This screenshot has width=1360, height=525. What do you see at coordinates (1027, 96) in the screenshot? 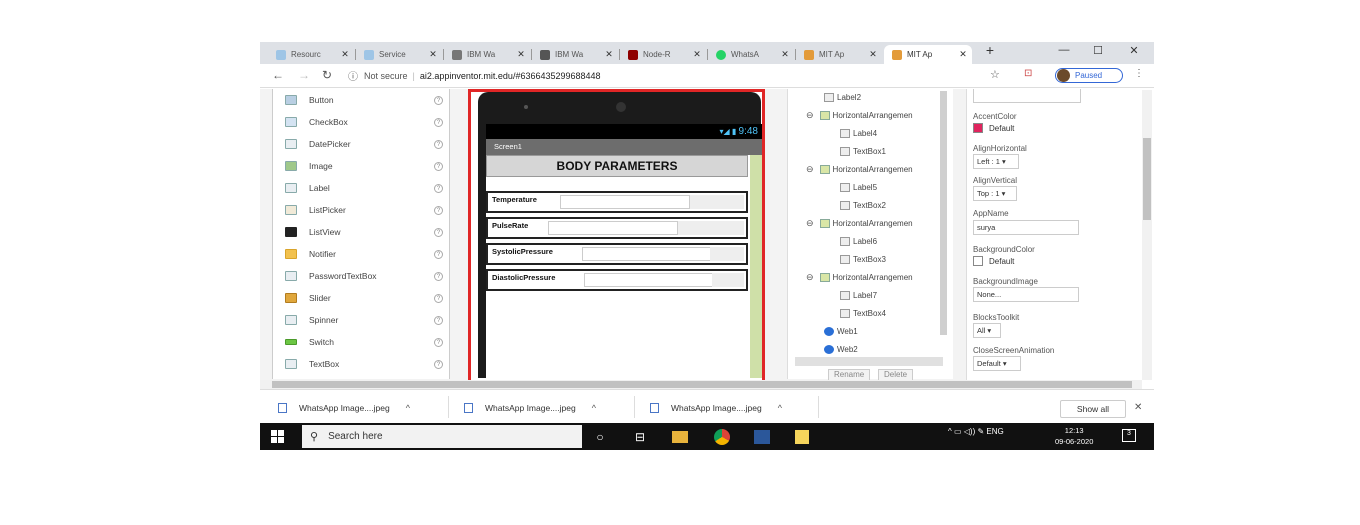
I see `about-screen-textarea` at bounding box center [1027, 96].